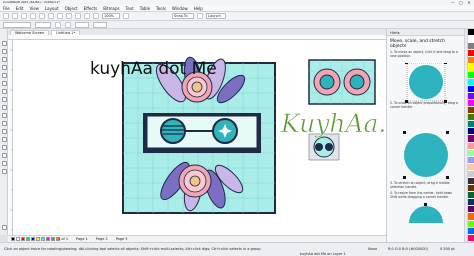  Describe the element at coordinates (82, 239) in the screenshot. I see `page-tab-1: Page 1` at that location.